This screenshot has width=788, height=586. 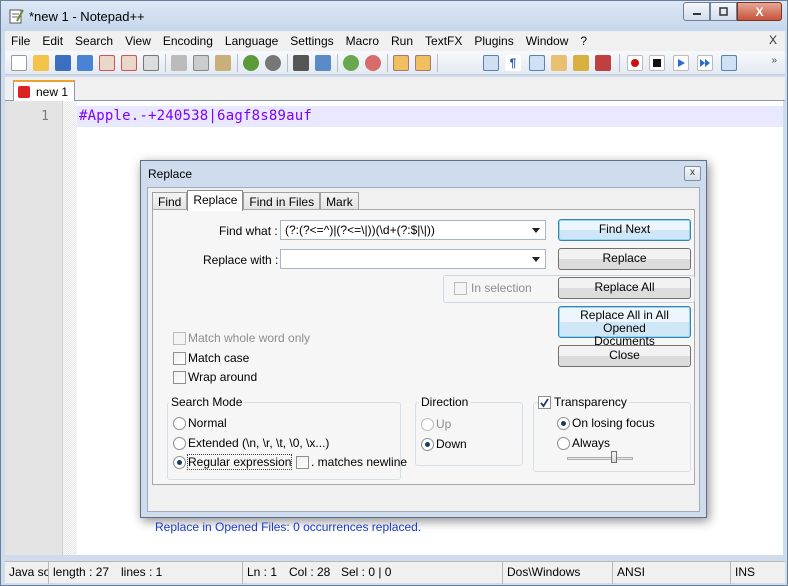 I want to click on find-what-combo: (?:(?<=^)|(?<=\|))(\d+(?:$|\|)), so click(x=413, y=230).